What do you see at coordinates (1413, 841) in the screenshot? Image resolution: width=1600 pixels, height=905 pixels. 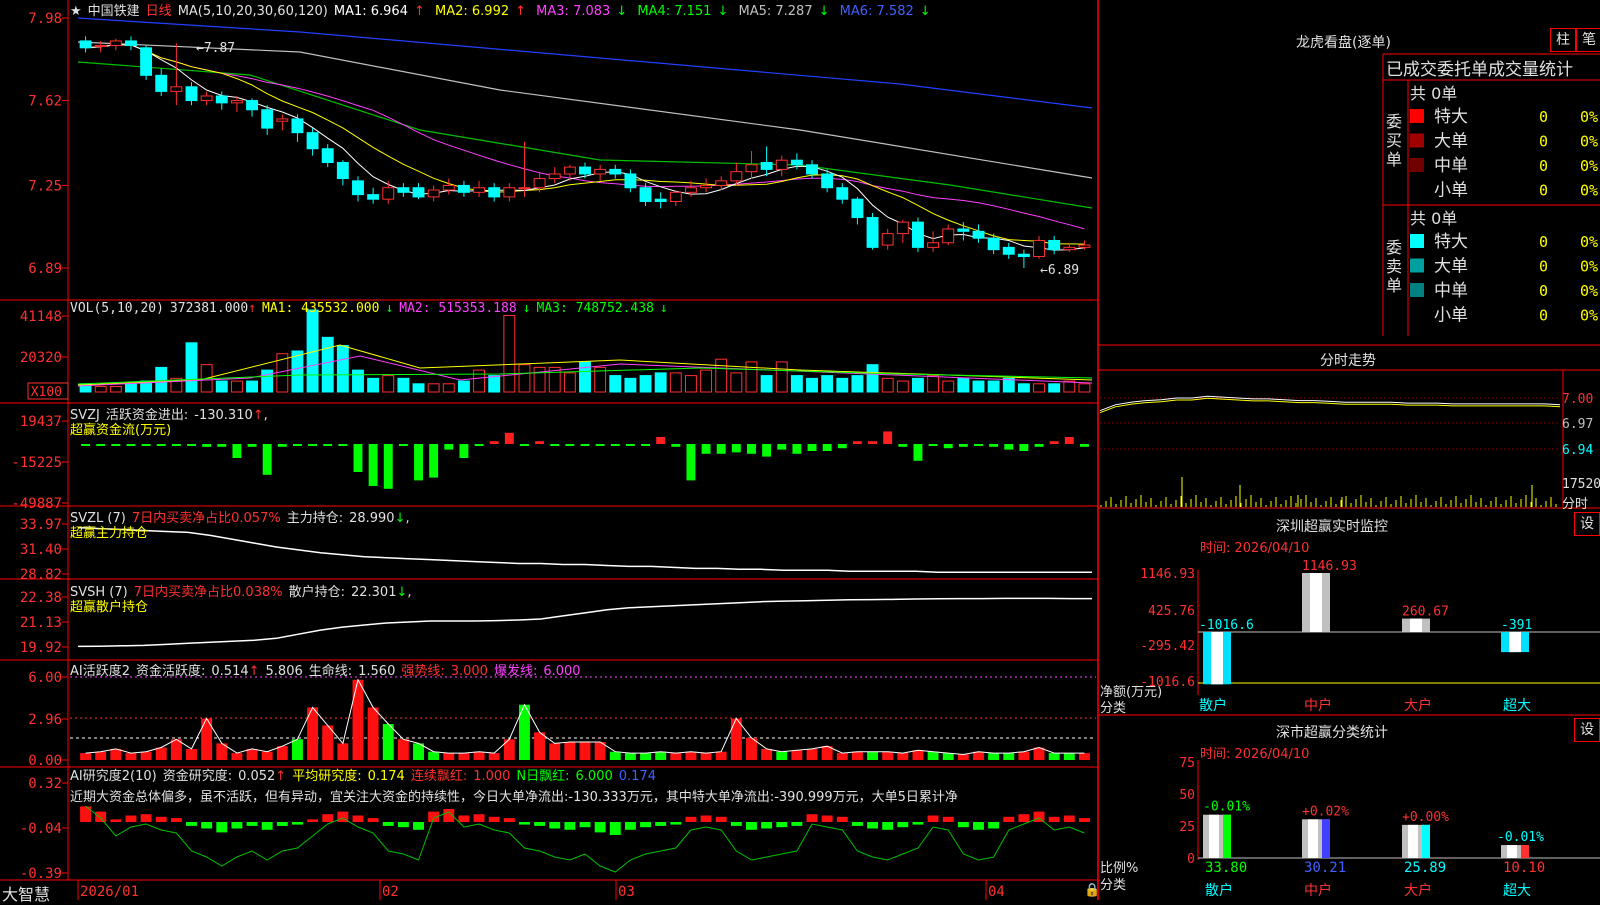 I see `sz-class-bar-highlight` at bounding box center [1413, 841].